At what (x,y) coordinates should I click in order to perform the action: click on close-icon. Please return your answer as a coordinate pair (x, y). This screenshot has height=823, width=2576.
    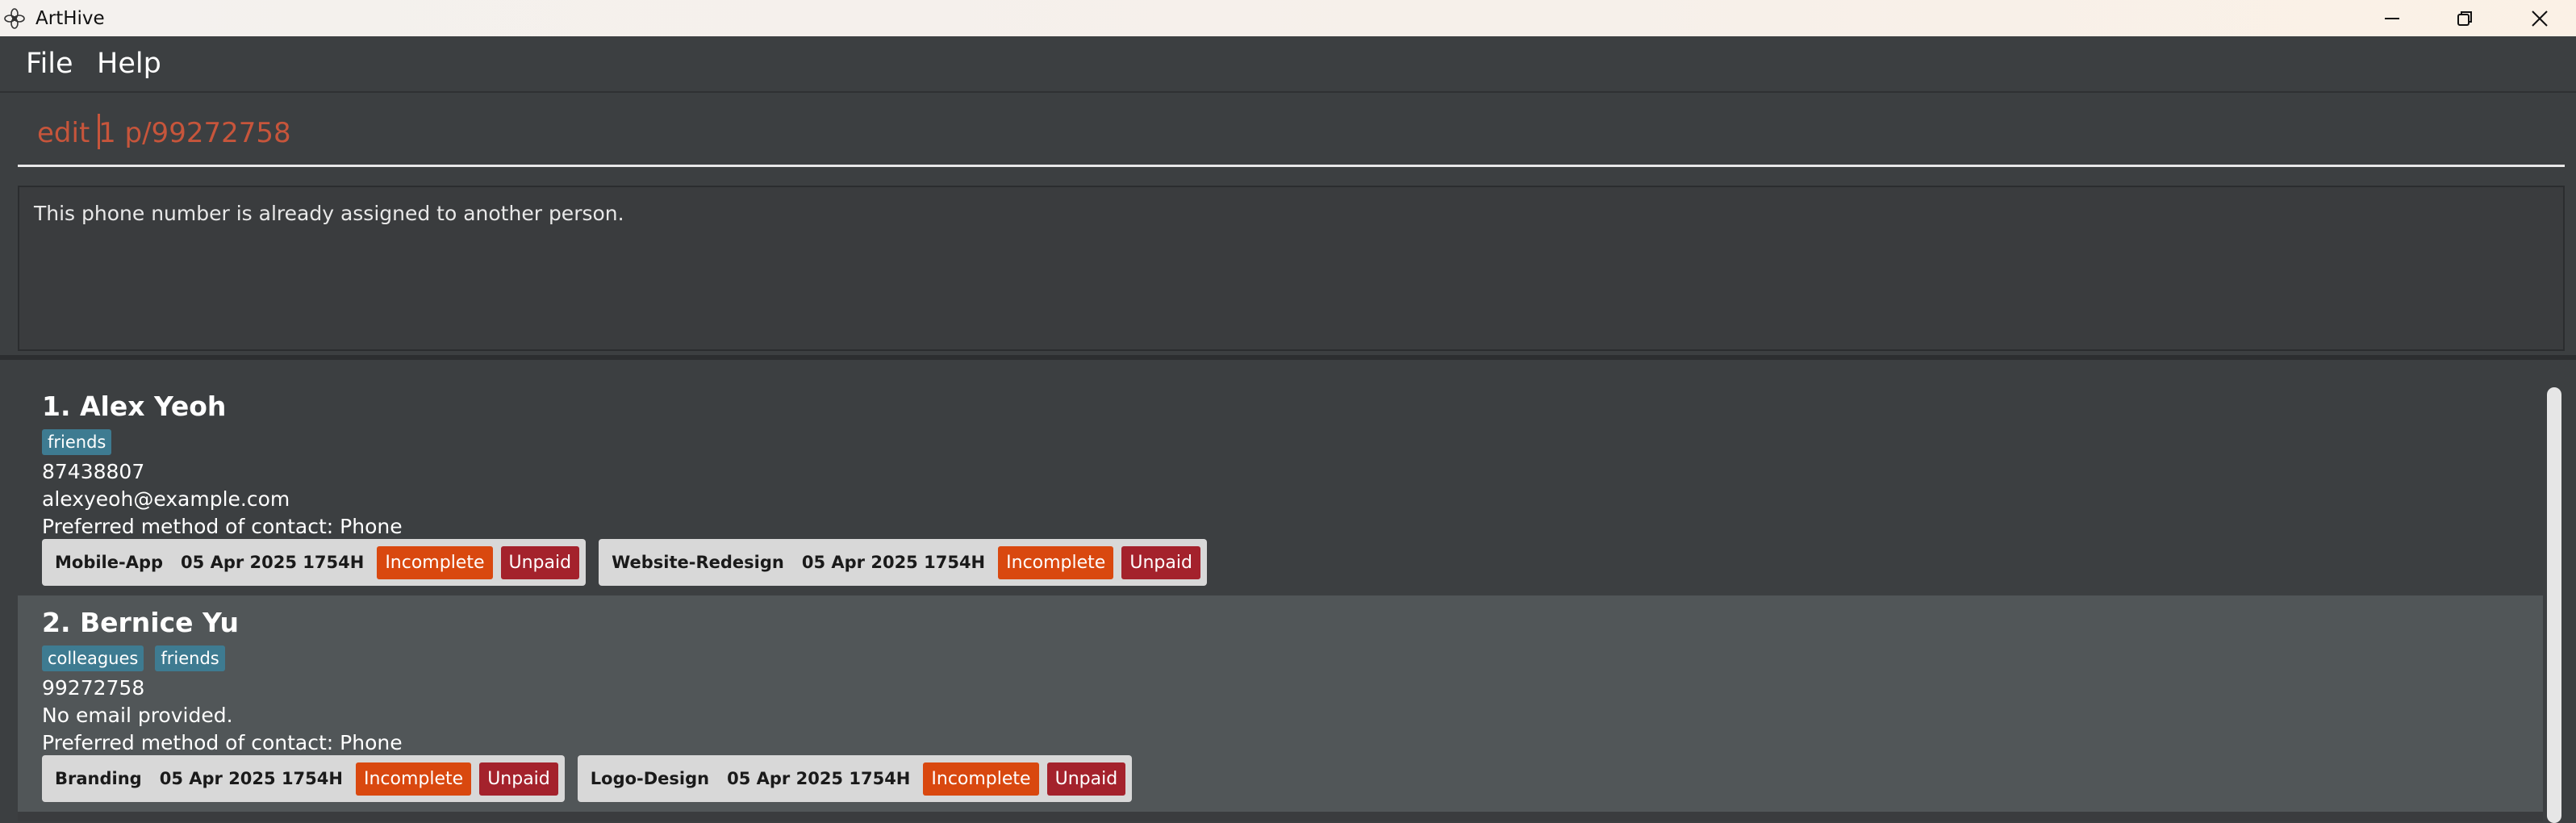
    Looking at the image, I should click on (2540, 18).